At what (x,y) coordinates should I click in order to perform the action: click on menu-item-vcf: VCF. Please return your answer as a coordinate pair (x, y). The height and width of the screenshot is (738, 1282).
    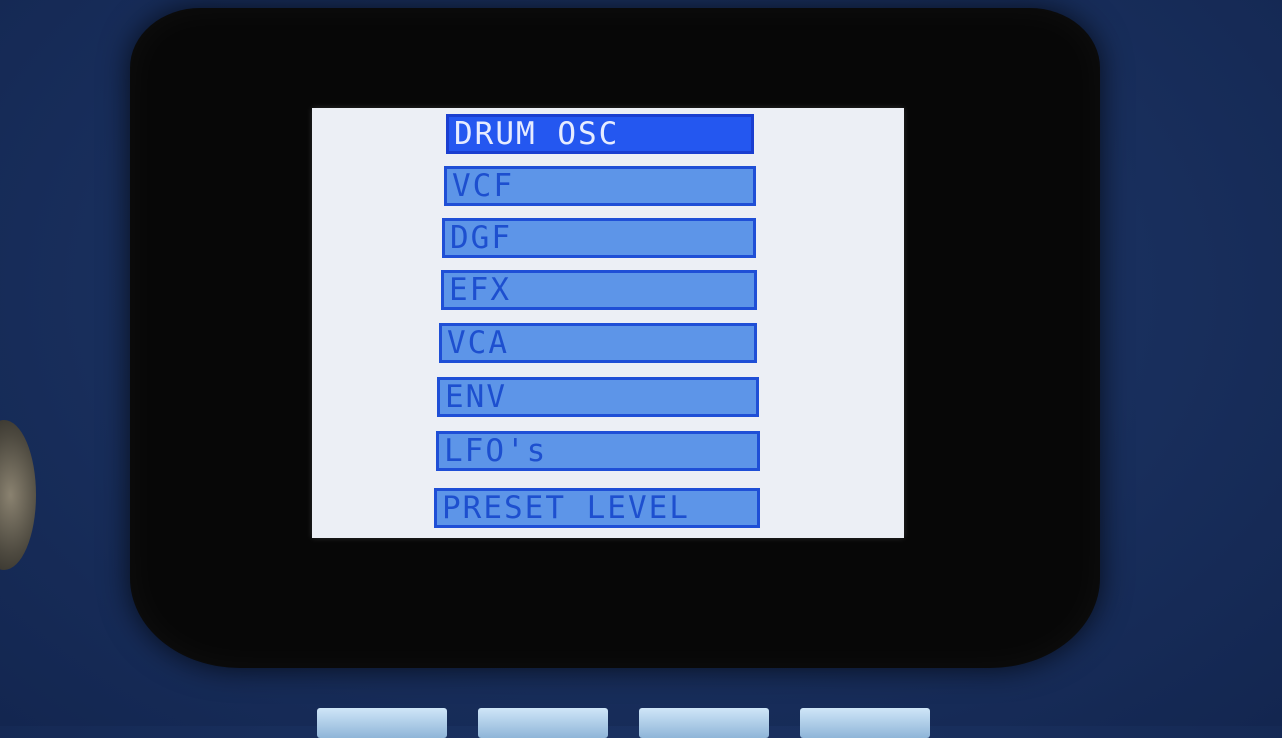
    Looking at the image, I should click on (600, 186).